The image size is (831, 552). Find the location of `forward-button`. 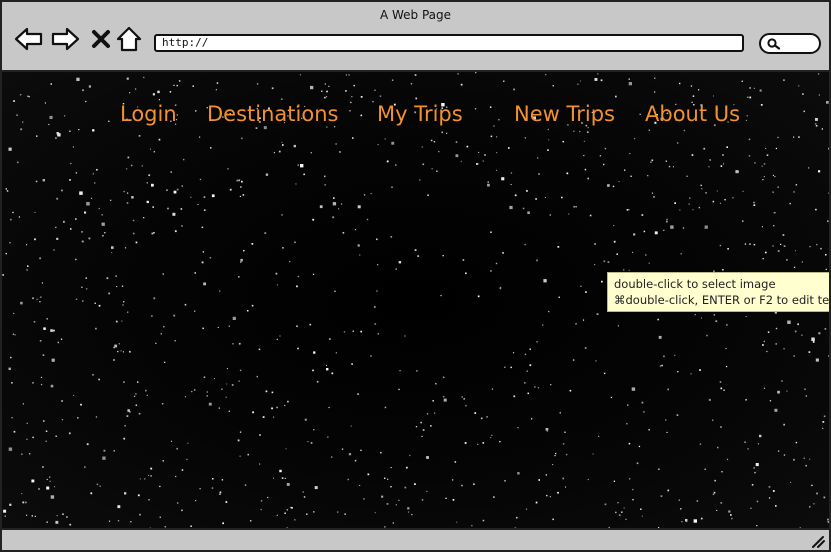

forward-button is located at coordinates (65, 39).